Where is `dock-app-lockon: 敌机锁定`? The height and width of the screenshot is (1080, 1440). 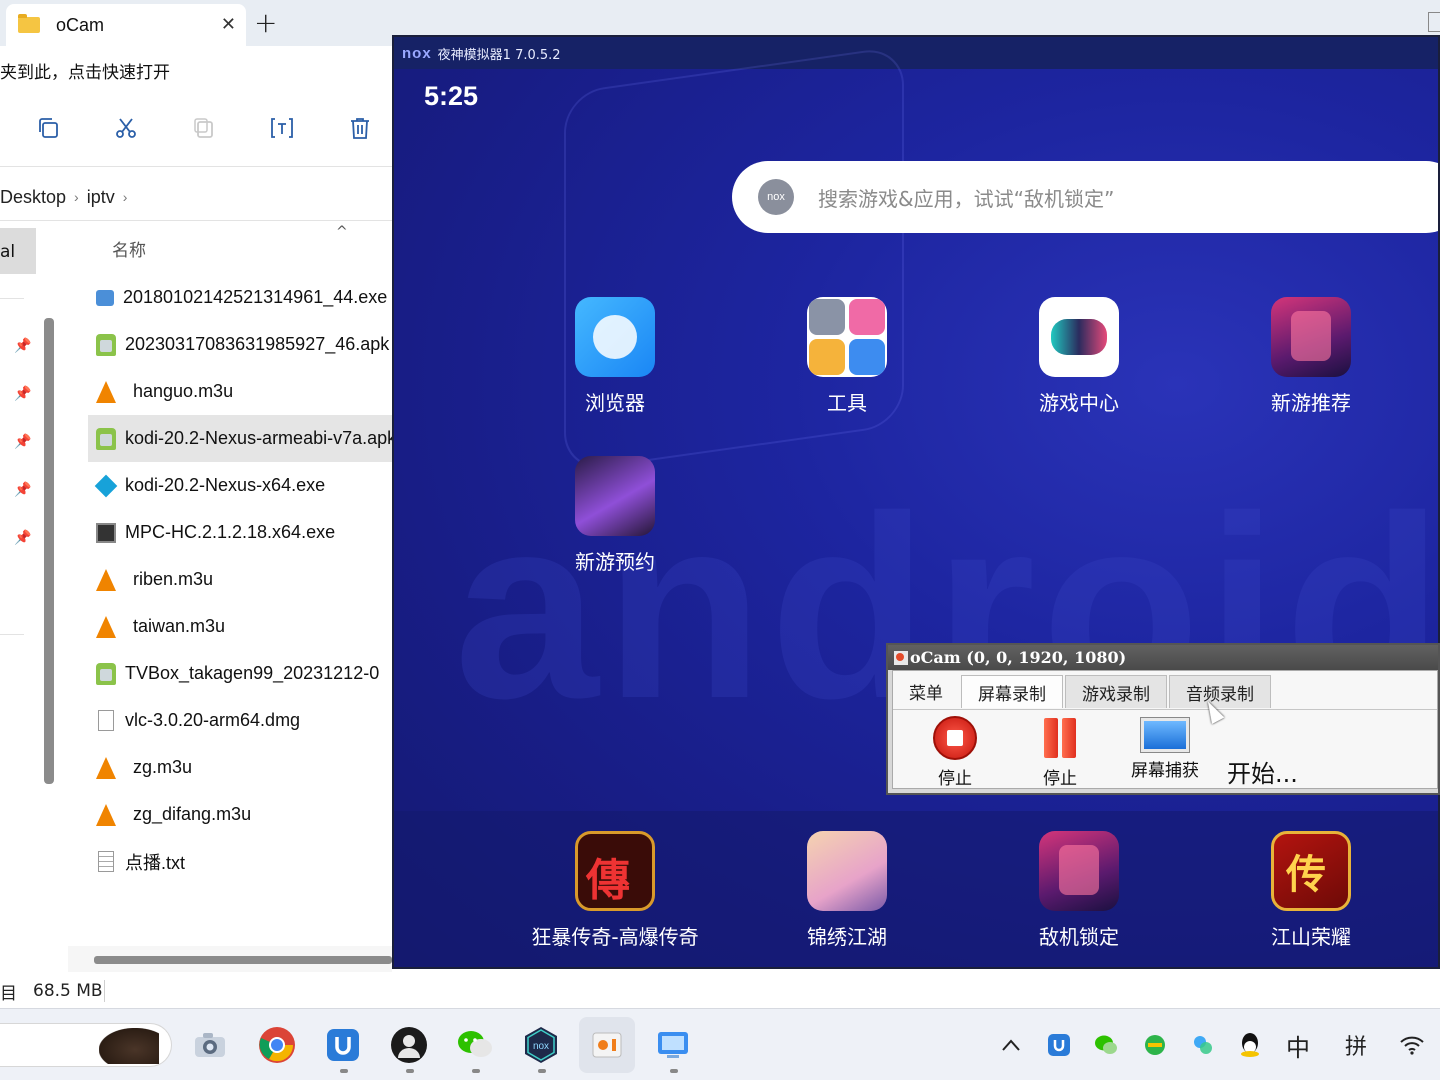
dock-app-lockon: 敌机锁定 is located at coordinates (1079, 890).